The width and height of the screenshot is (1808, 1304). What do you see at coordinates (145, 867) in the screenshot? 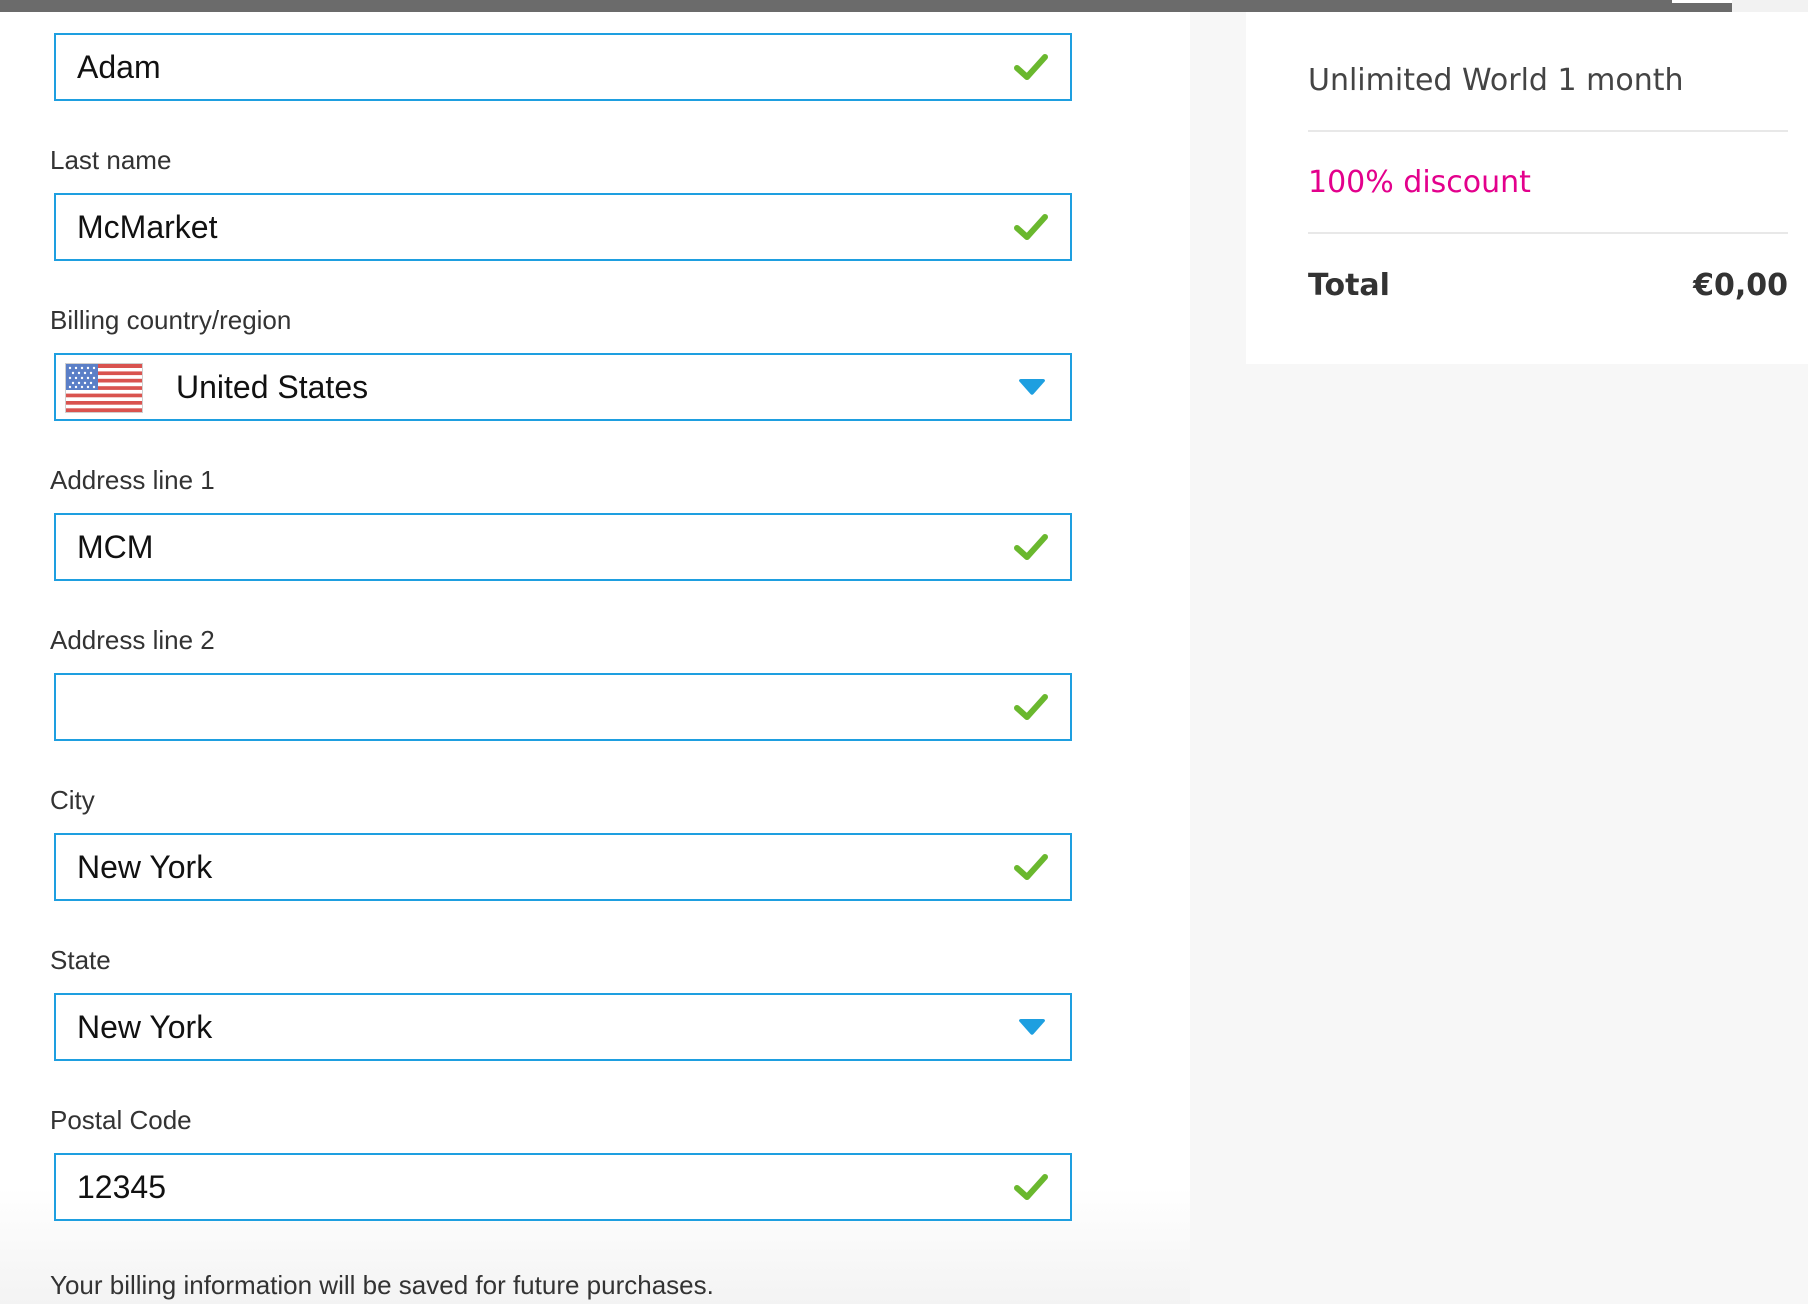
I see `city-value: New York` at bounding box center [145, 867].